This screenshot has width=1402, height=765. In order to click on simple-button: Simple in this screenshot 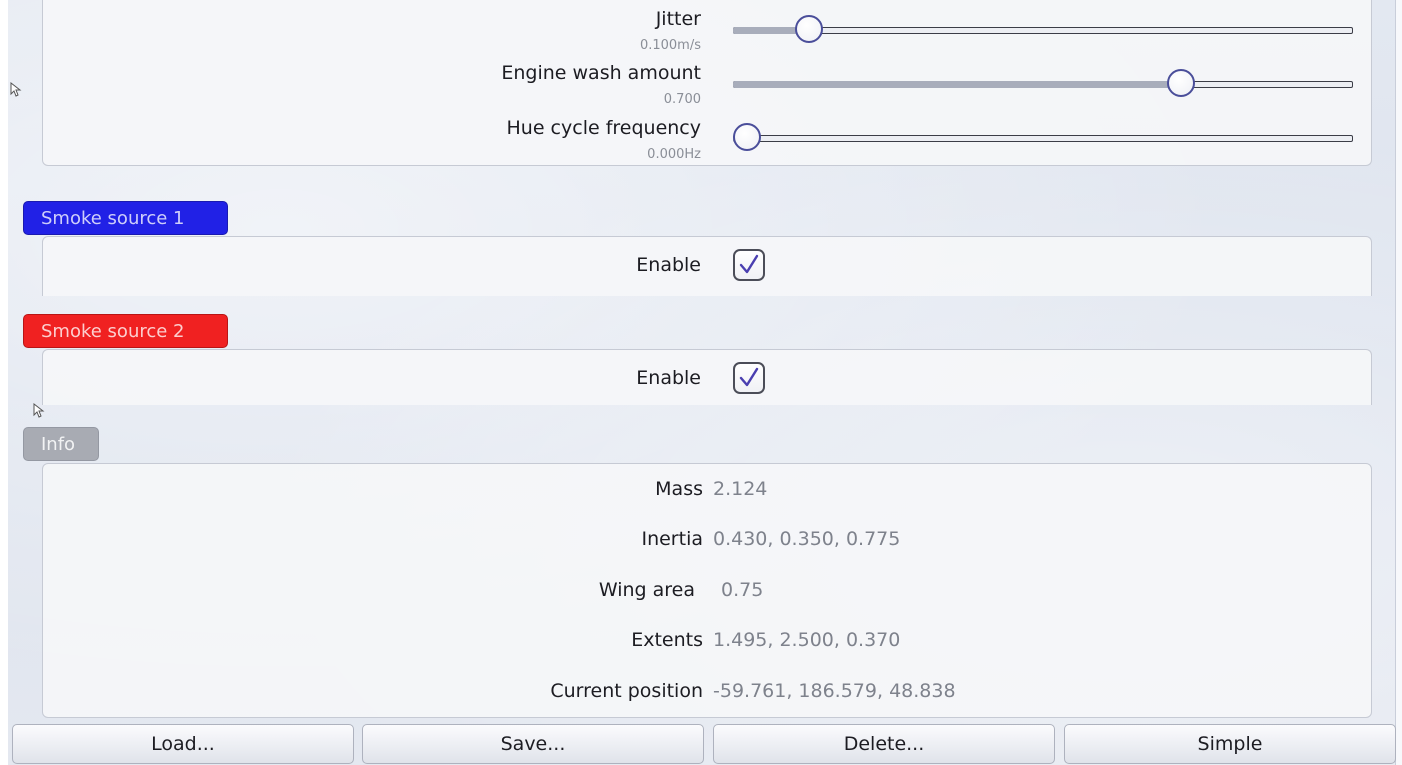, I will do `click(1230, 744)`.